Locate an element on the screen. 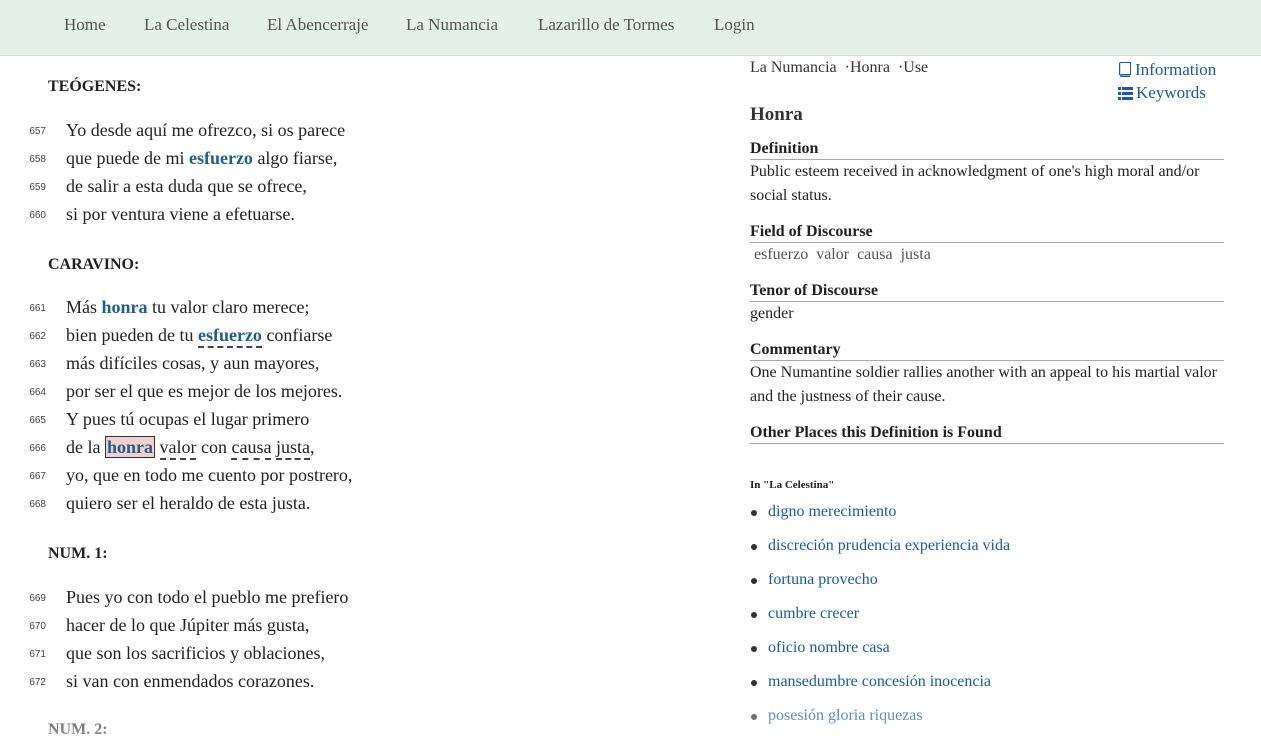 This screenshot has width=1261, height=749. nav-home: Home is located at coordinates (85, 25).